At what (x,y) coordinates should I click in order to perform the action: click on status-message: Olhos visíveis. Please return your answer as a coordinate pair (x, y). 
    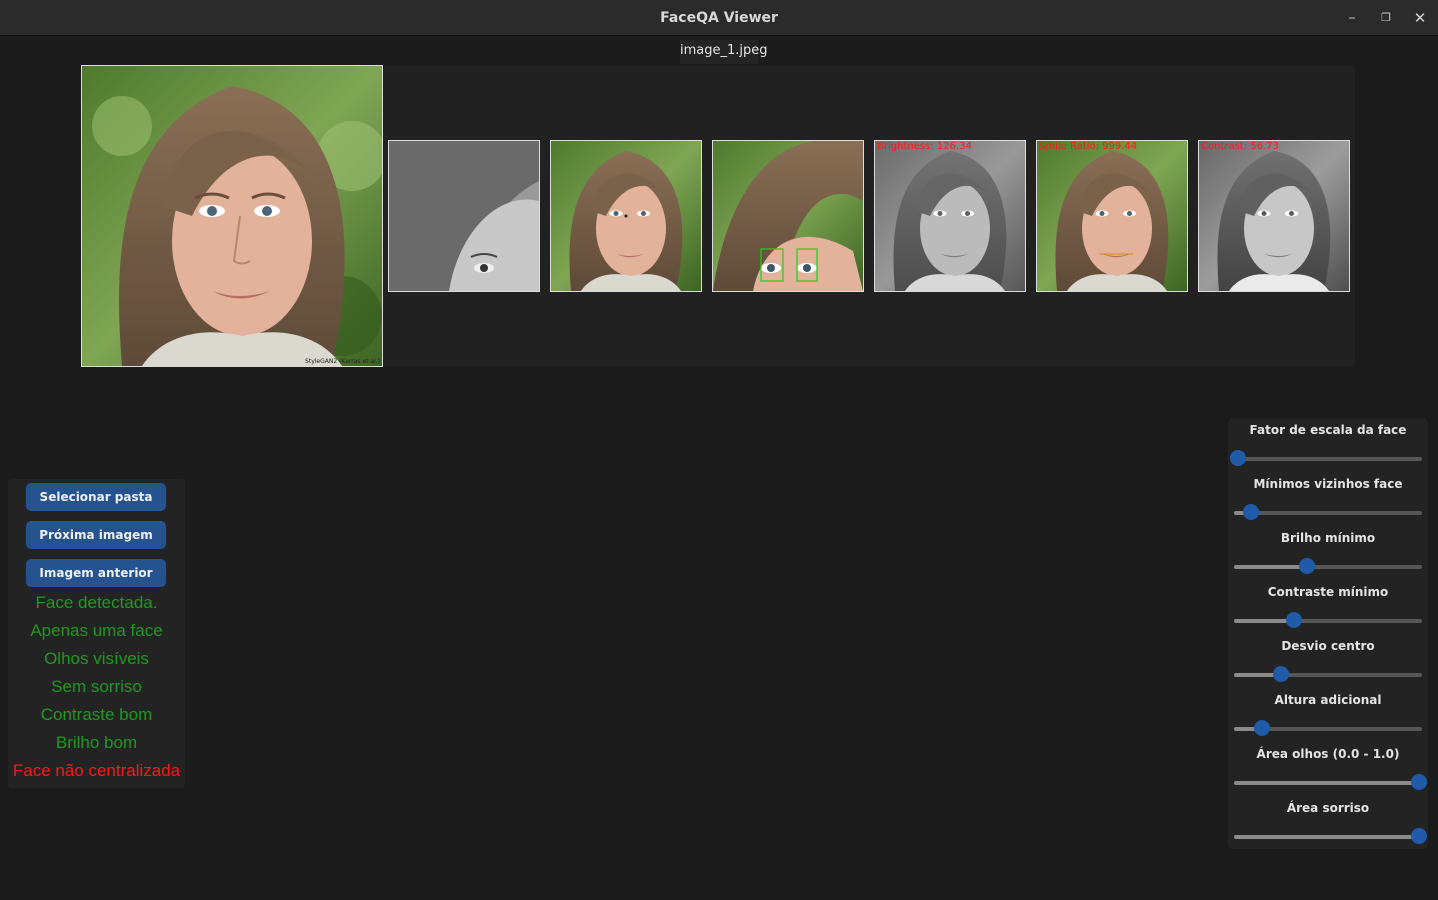
    Looking at the image, I should click on (96, 658).